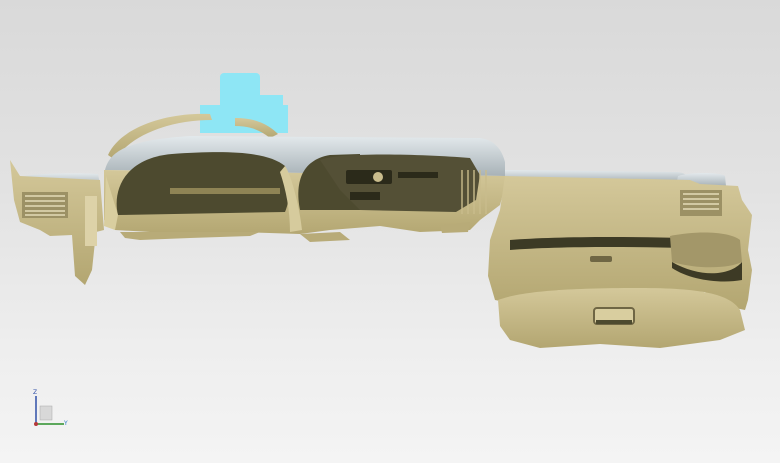 The width and height of the screenshot is (780, 463). Describe the element at coordinates (35, 392) in the screenshot. I see `z-axis-label: Z` at that location.